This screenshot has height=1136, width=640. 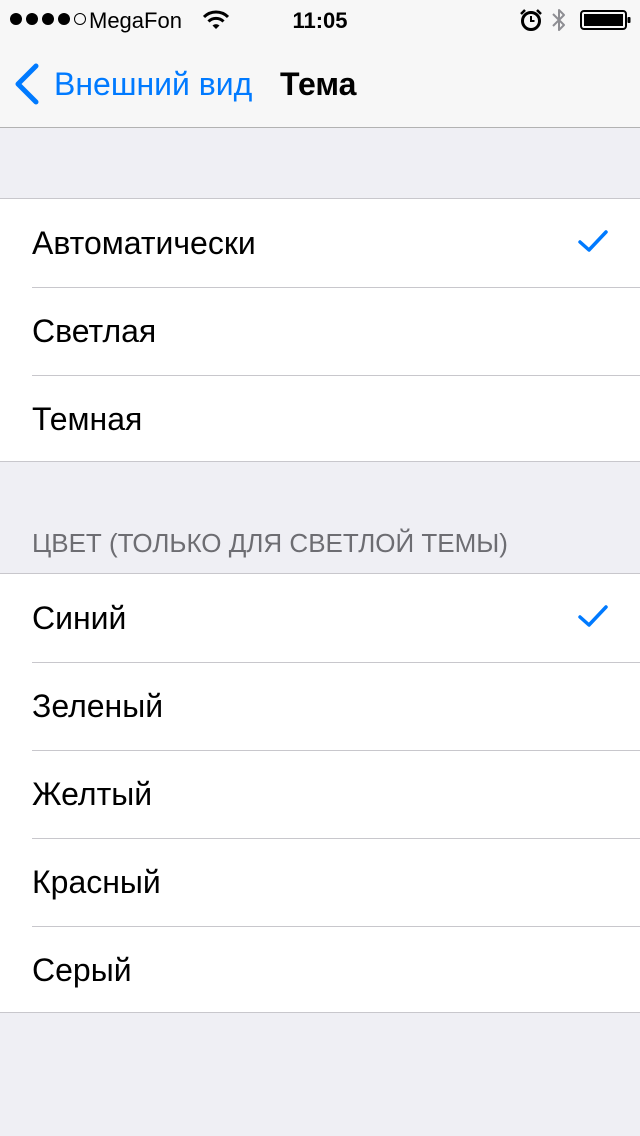 I want to click on back-button: Внешний вид, so click(x=133, y=84).